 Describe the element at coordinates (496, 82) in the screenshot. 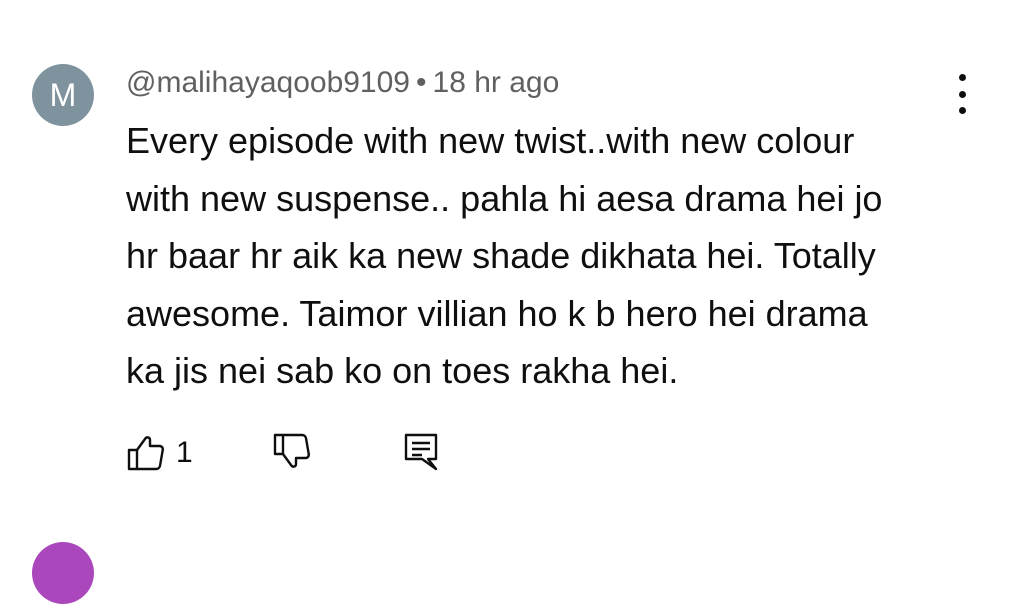

I see `comment-timestamp: 18 hr ago` at that location.